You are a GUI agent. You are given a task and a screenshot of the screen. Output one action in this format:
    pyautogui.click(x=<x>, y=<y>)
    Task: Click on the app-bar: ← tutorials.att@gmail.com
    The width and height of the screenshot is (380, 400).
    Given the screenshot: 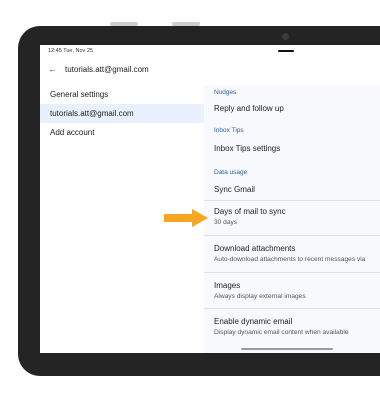 What is the action you would take?
    pyautogui.click(x=98, y=69)
    